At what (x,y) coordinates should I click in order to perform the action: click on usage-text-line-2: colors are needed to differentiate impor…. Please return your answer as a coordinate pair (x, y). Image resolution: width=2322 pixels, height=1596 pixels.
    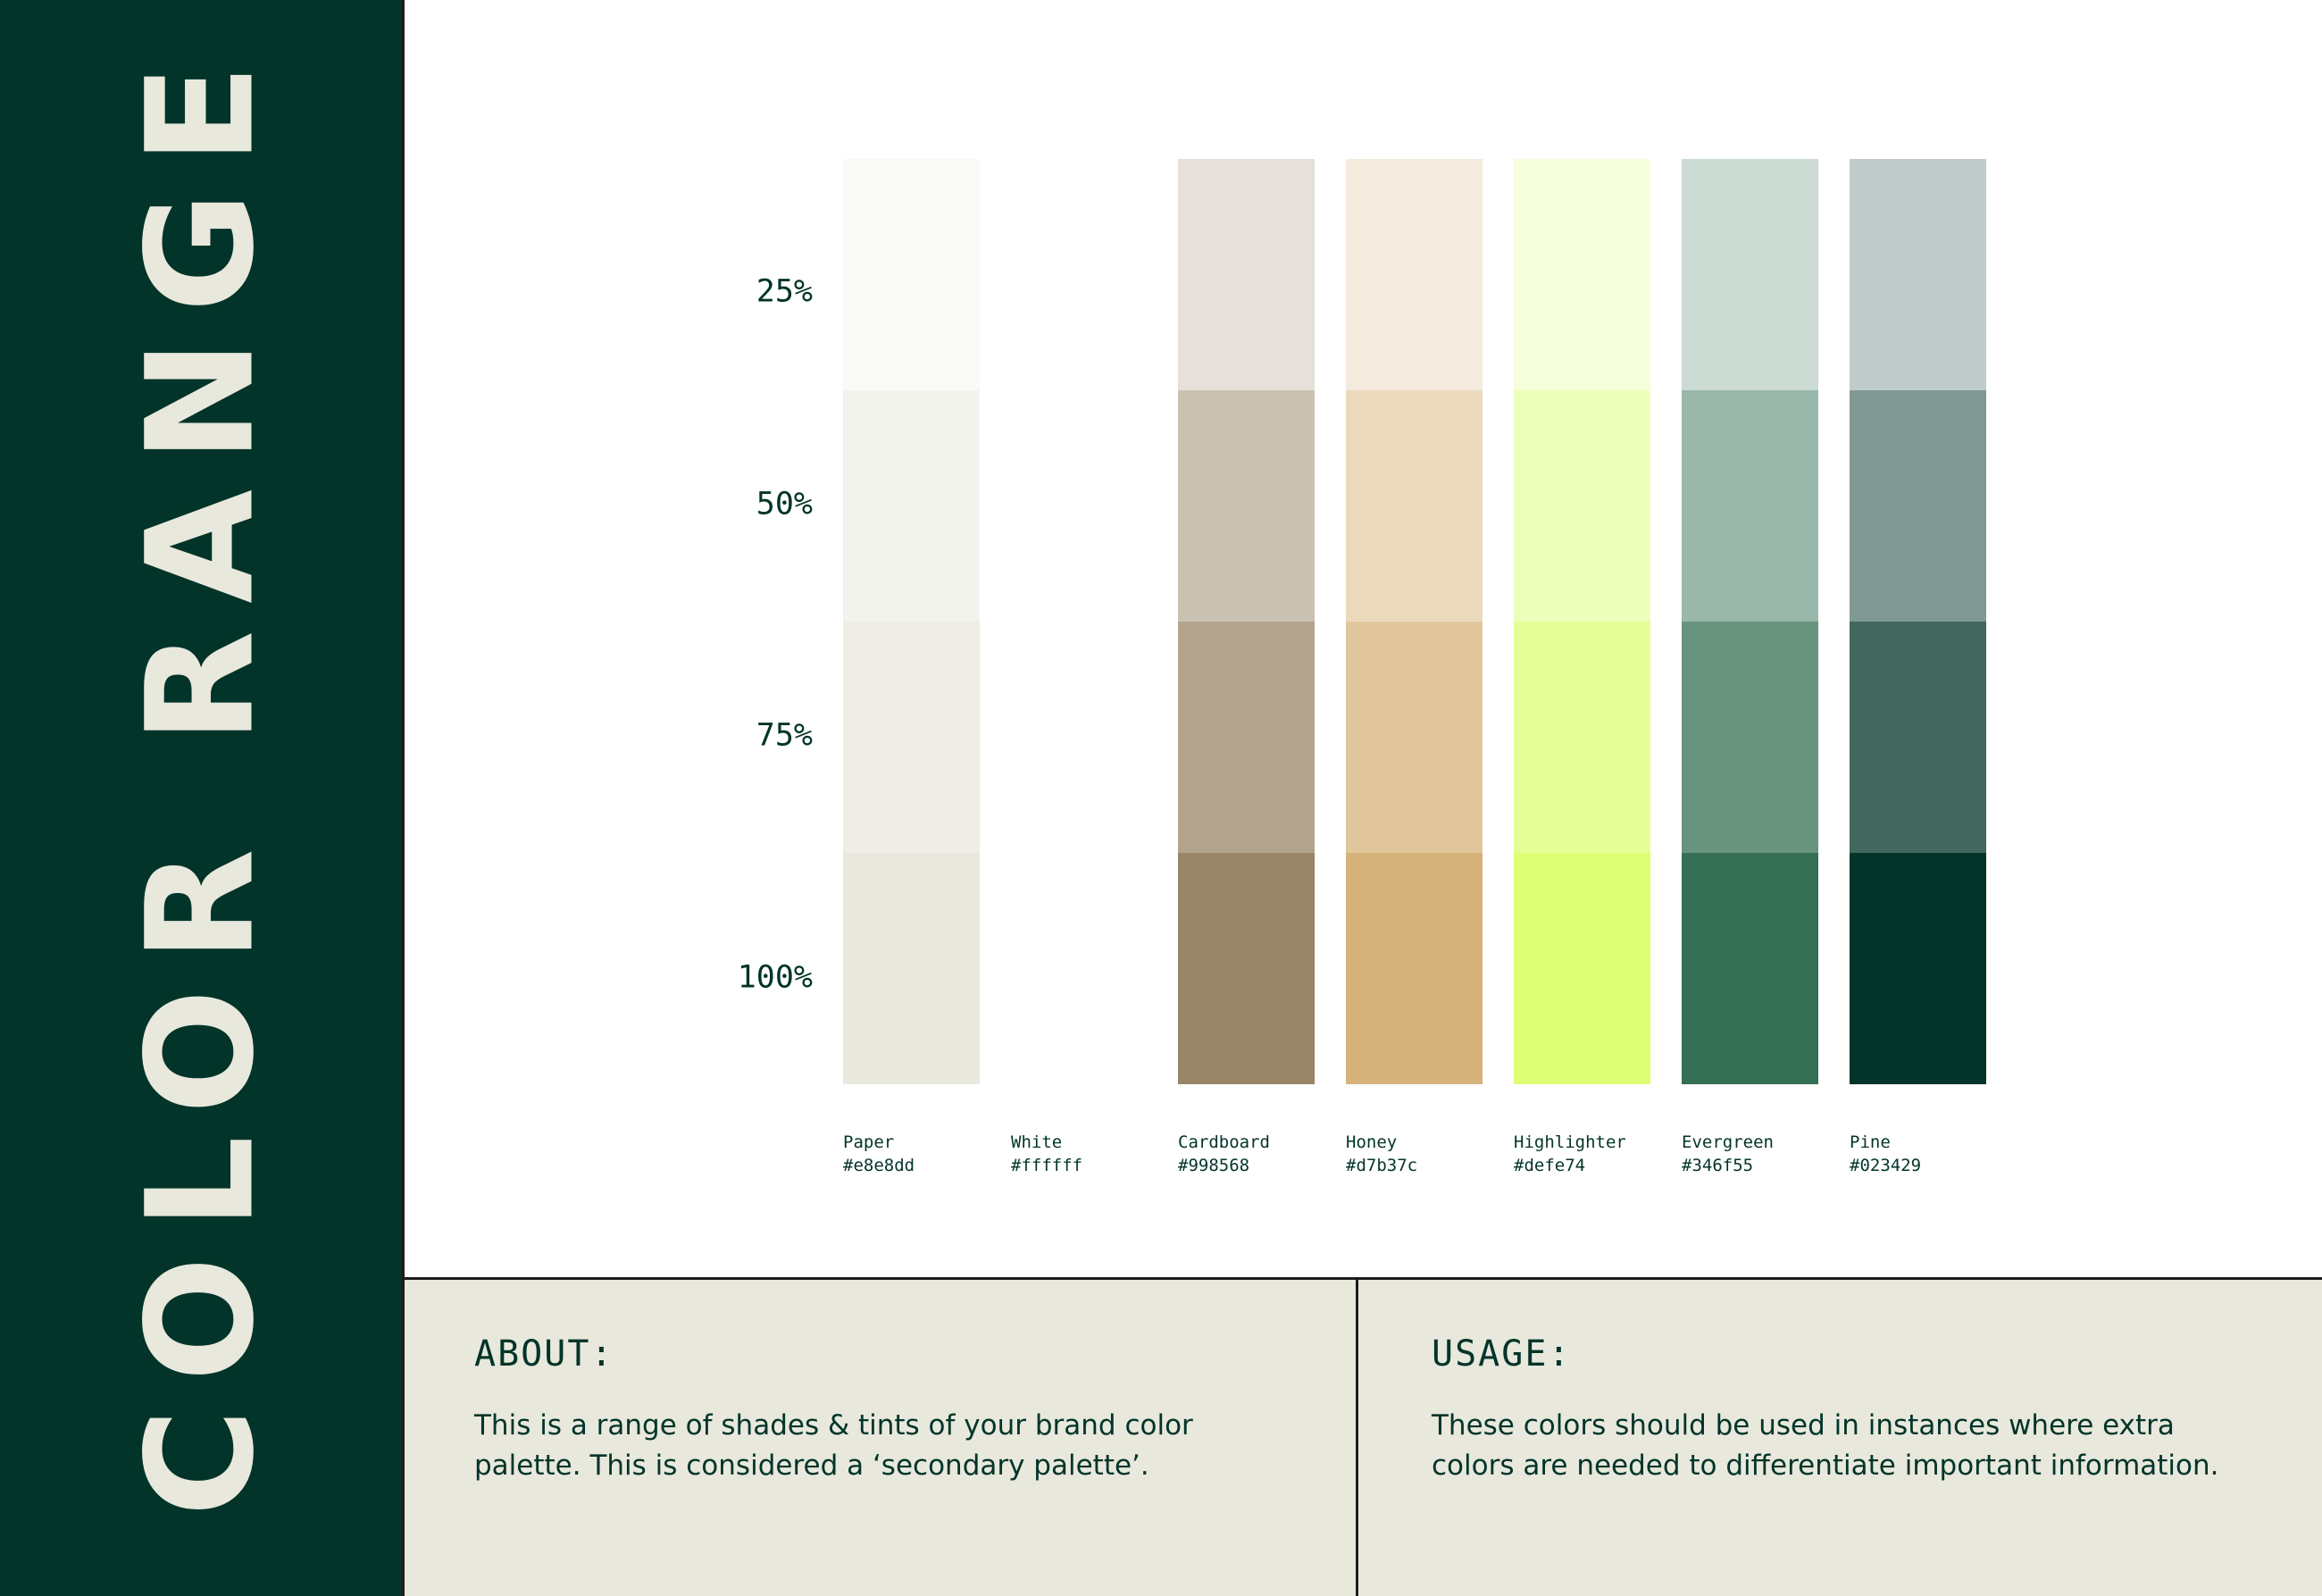
    Looking at the image, I should click on (1825, 1466).